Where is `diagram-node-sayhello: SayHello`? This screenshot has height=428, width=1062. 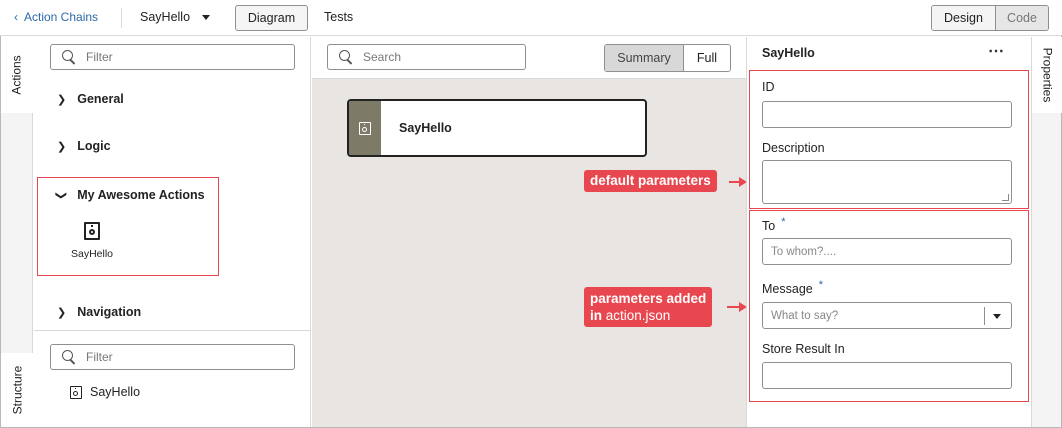
diagram-node-sayhello: SayHello is located at coordinates (497, 128).